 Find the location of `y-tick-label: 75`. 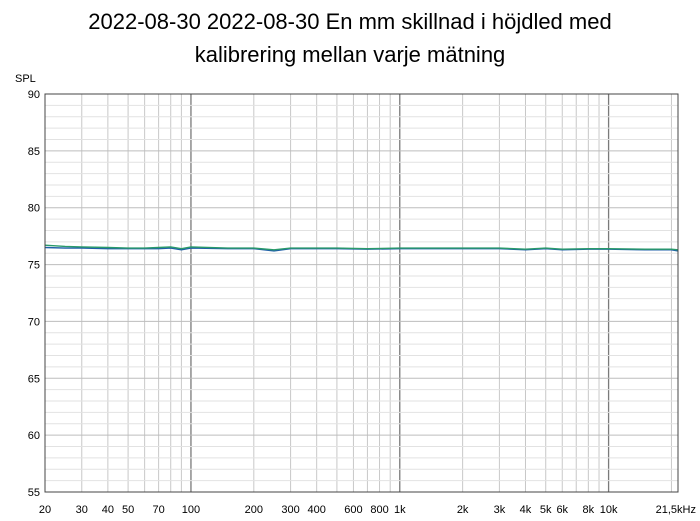

y-tick-label: 75 is located at coordinates (34, 266).